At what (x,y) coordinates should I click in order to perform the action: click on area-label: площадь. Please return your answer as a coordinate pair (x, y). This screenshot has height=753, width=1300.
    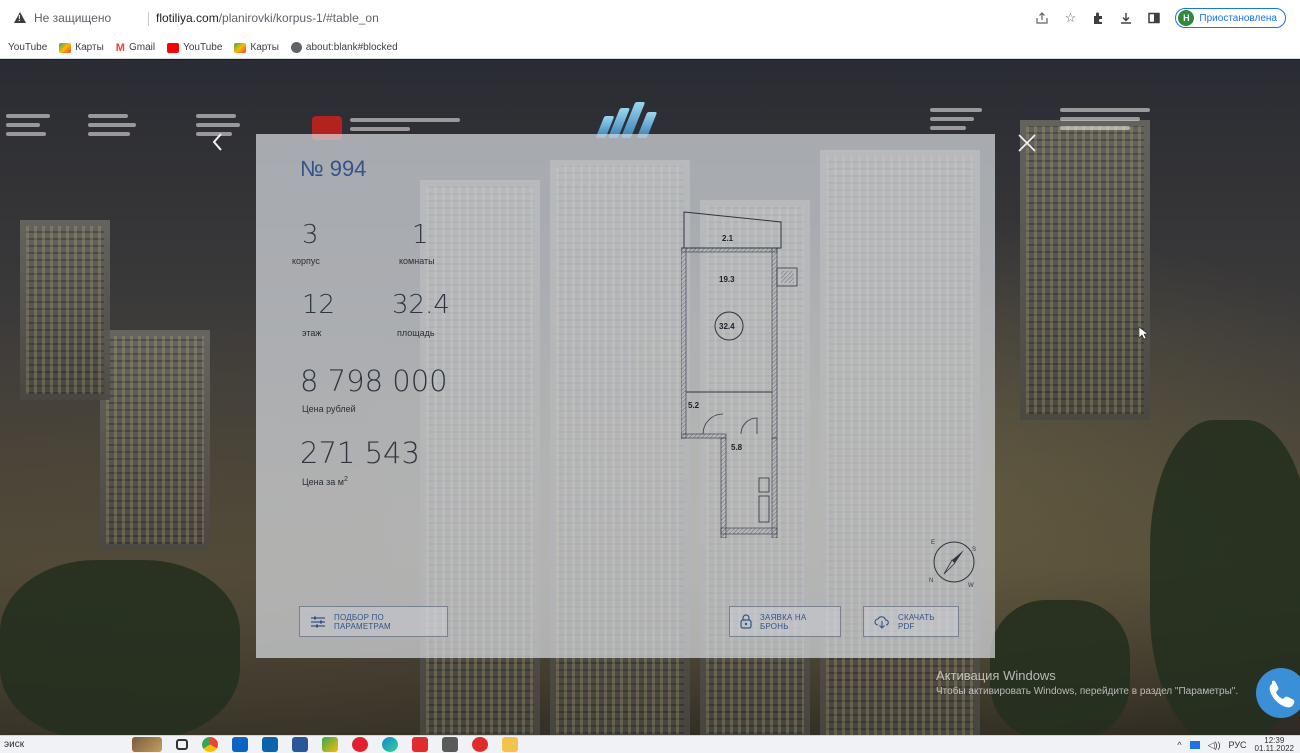
    Looking at the image, I should click on (416, 333).